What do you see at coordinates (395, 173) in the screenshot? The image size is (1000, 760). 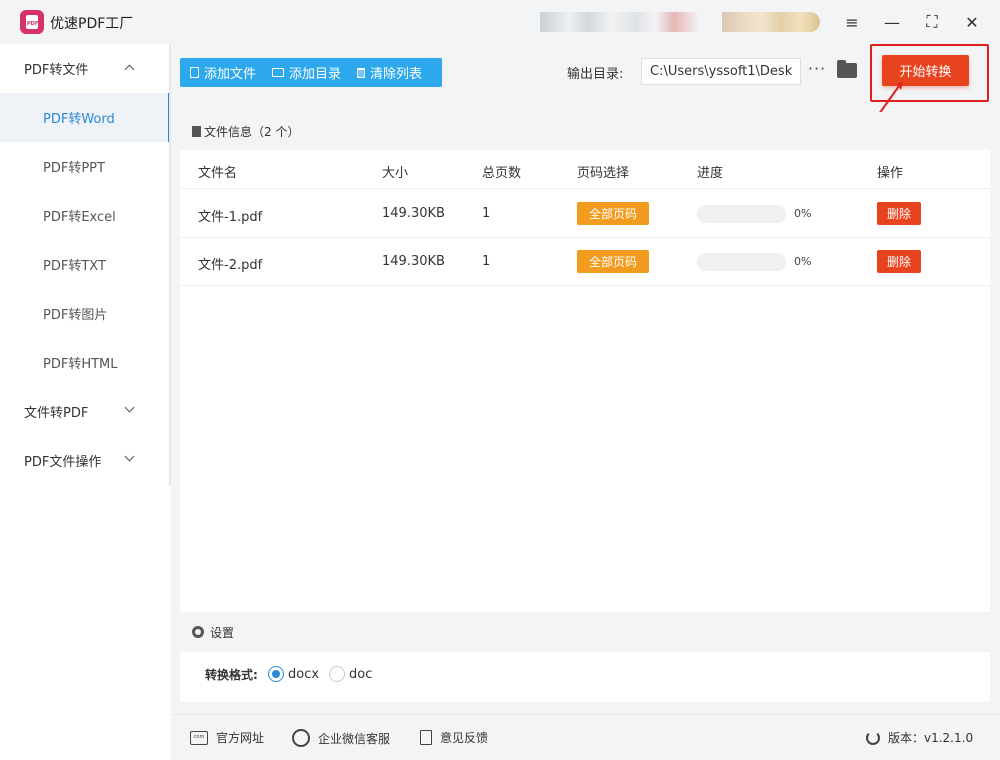 I see `column-header-size: 大小` at bounding box center [395, 173].